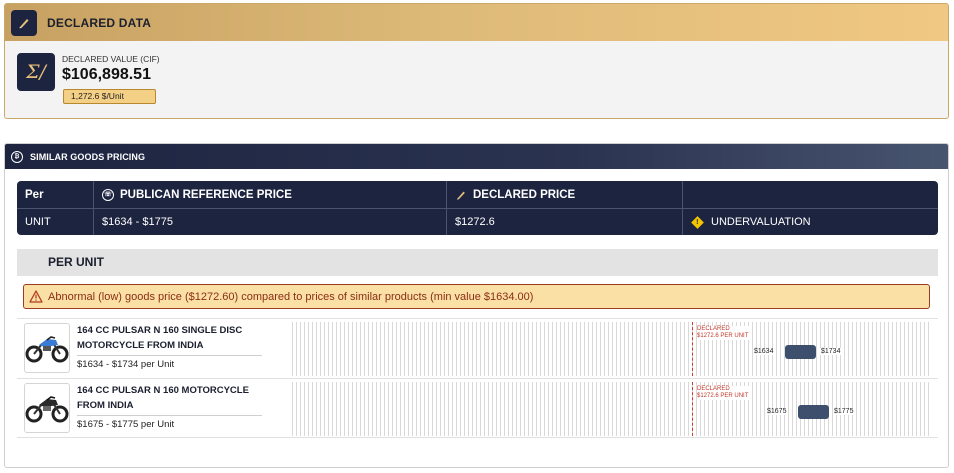 The image size is (954, 473). Describe the element at coordinates (761, 222) in the screenshot. I see `status-label: UNDERVALUATION` at that location.